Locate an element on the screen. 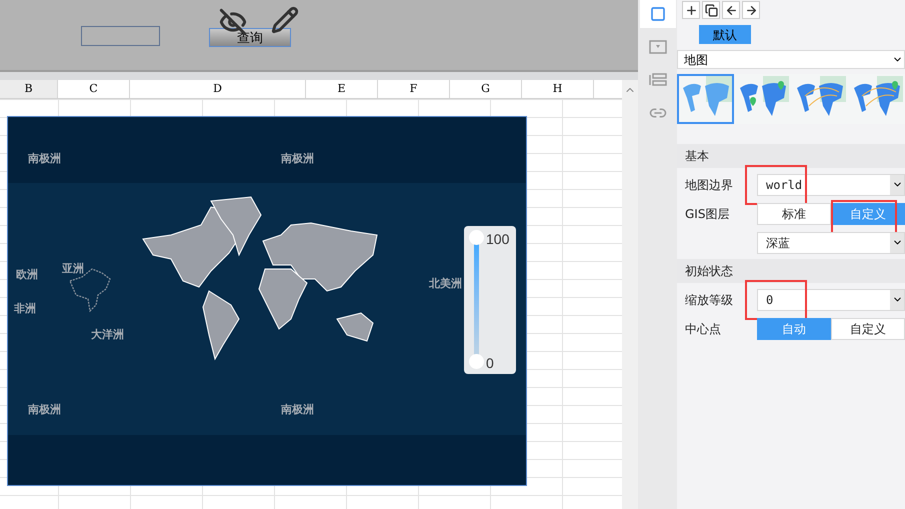  select-value: 深蓝 is located at coordinates (778, 243).